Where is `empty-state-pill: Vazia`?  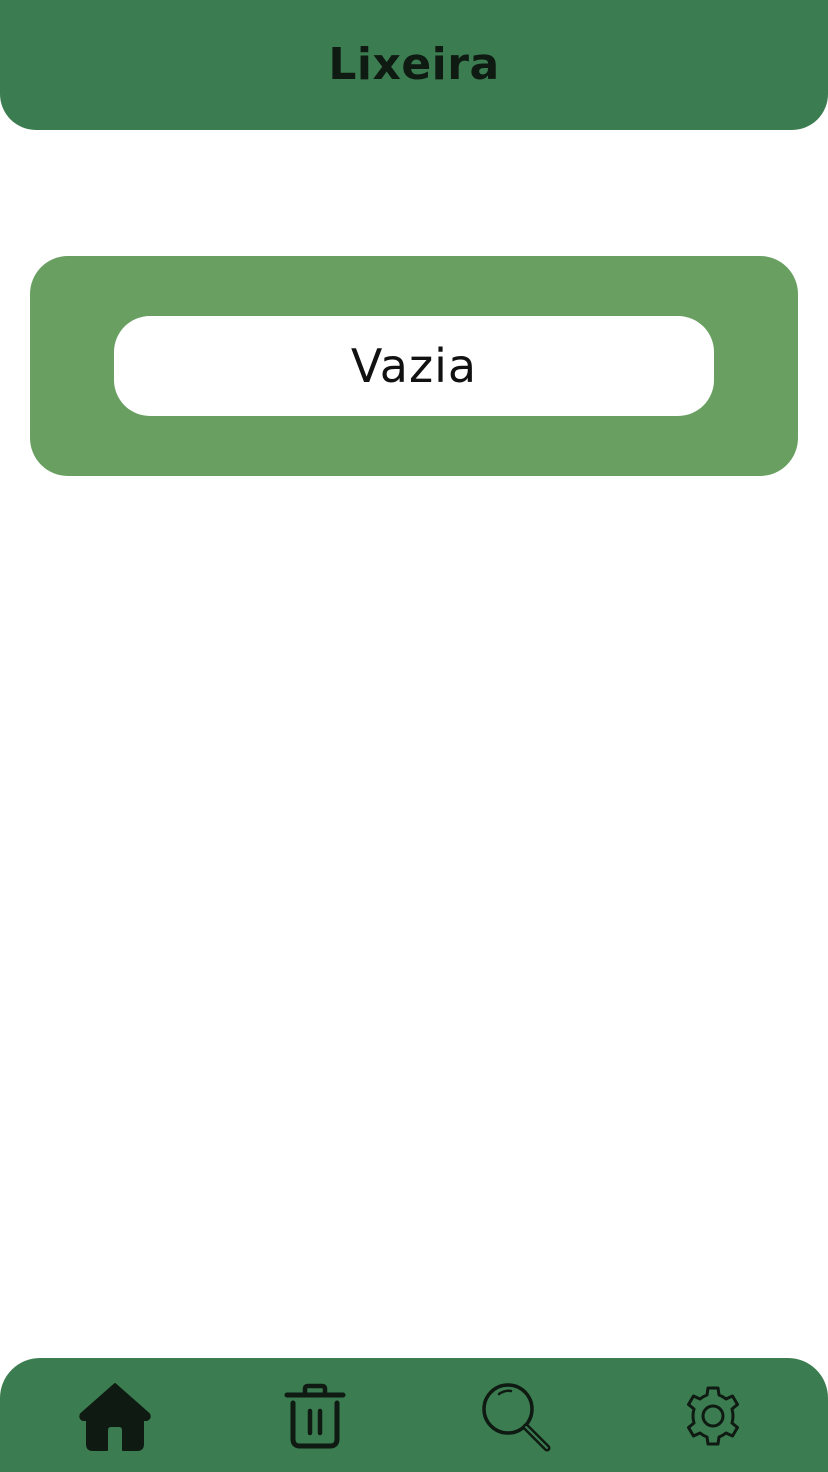 empty-state-pill: Vazia is located at coordinates (414, 366).